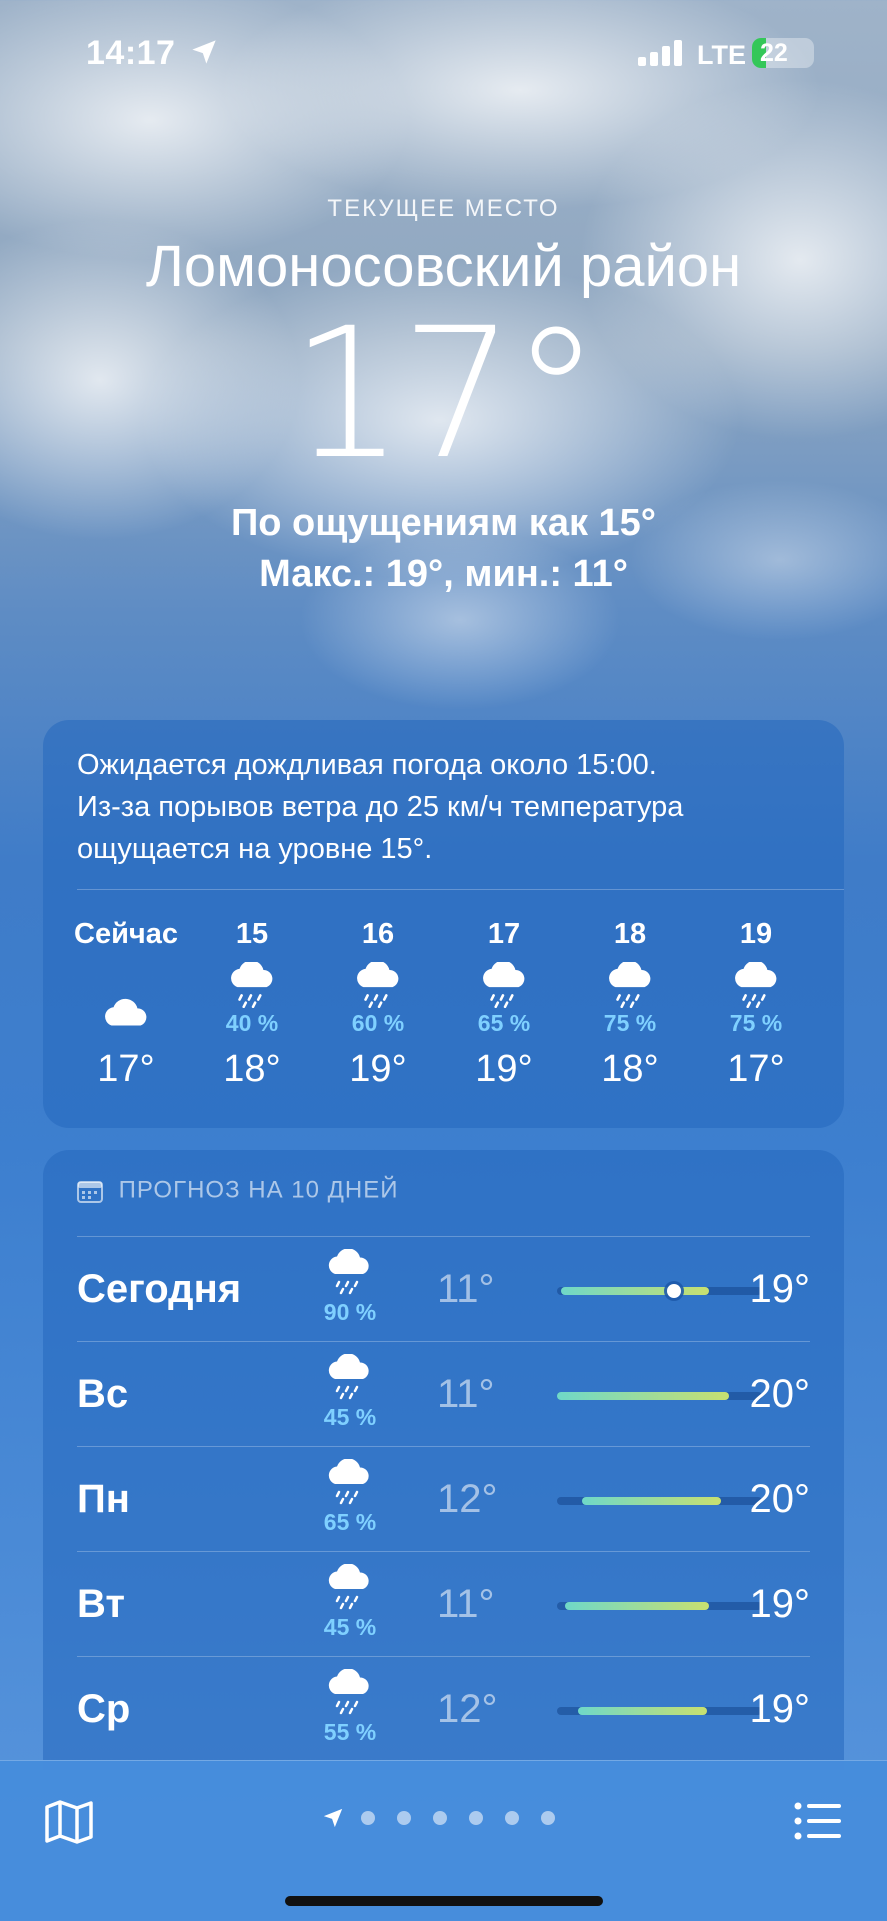 This screenshot has width=887, height=1921. What do you see at coordinates (69, 1822) in the screenshot?
I see `map-icon` at bounding box center [69, 1822].